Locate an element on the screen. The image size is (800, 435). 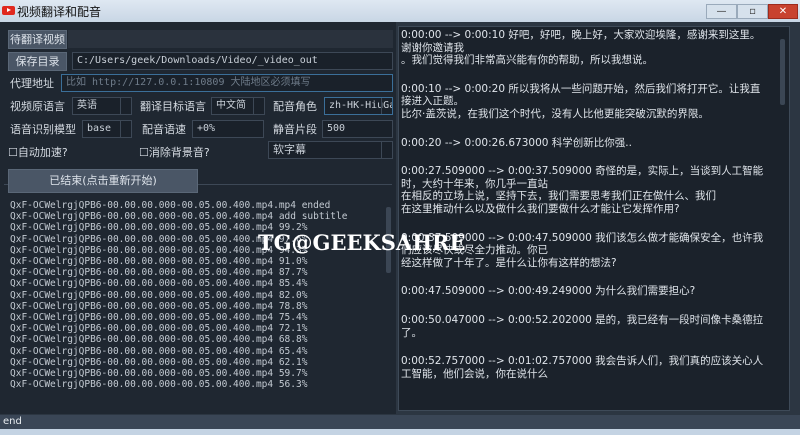
proxy-label: 代理地址 is located at coordinates (32, 83).